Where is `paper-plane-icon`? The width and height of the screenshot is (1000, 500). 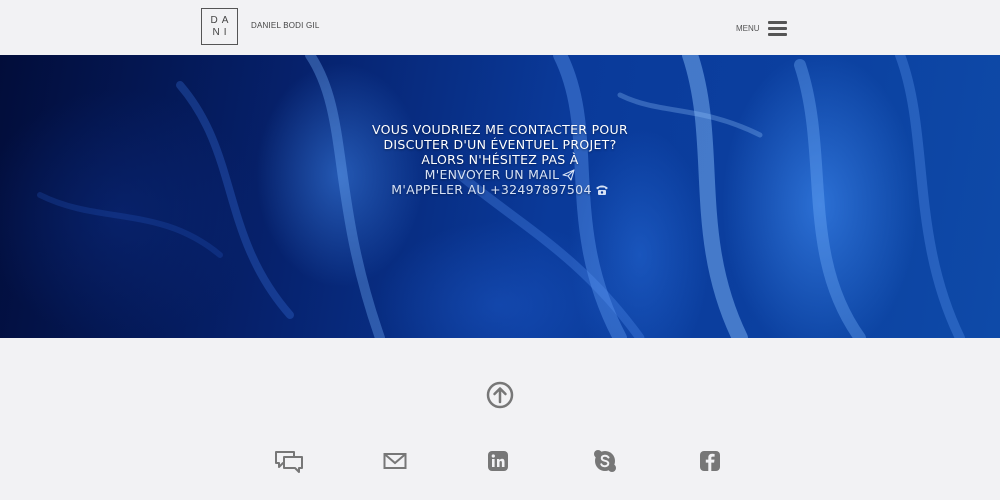 paper-plane-icon is located at coordinates (568, 175).